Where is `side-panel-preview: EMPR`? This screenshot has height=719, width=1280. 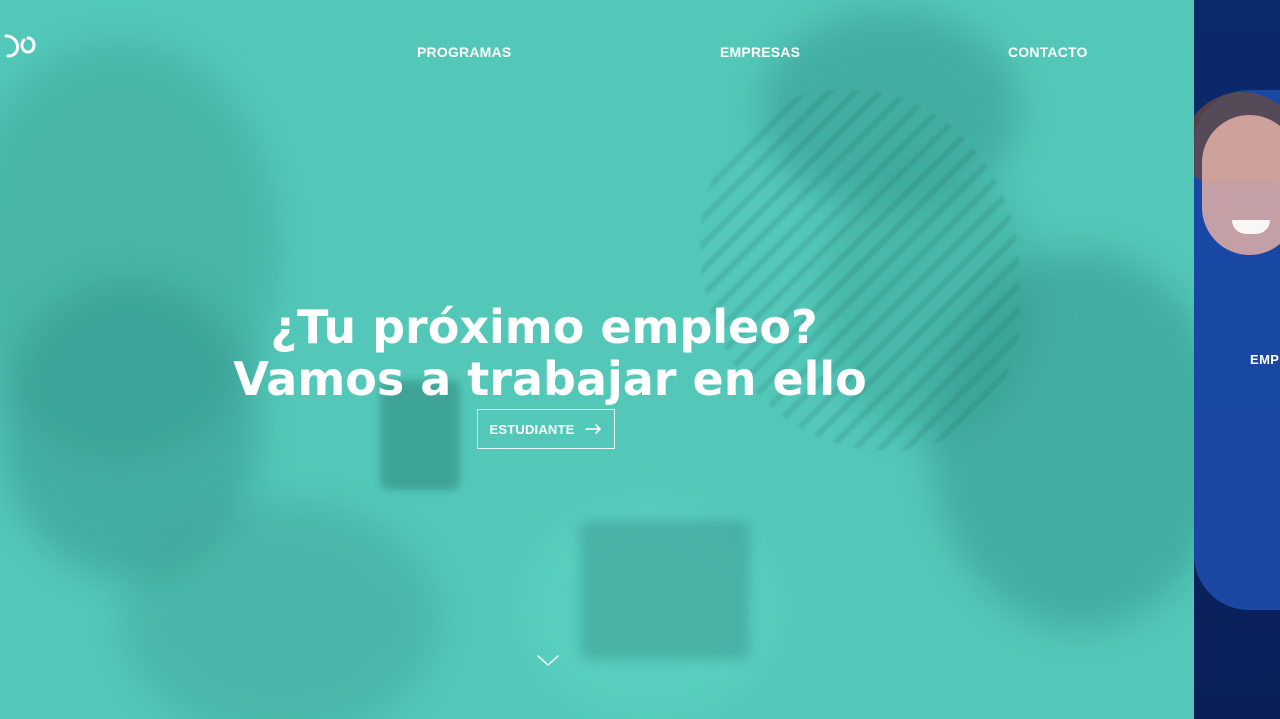
side-panel-preview: EMPR is located at coordinates (1237, 359).